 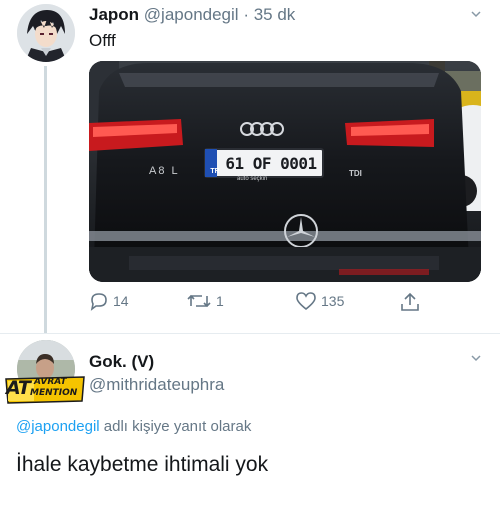 What do you see at coordinates (121, 301) in the screenshot?
I see `reply-count: 14` at bounding box center [121, 301].